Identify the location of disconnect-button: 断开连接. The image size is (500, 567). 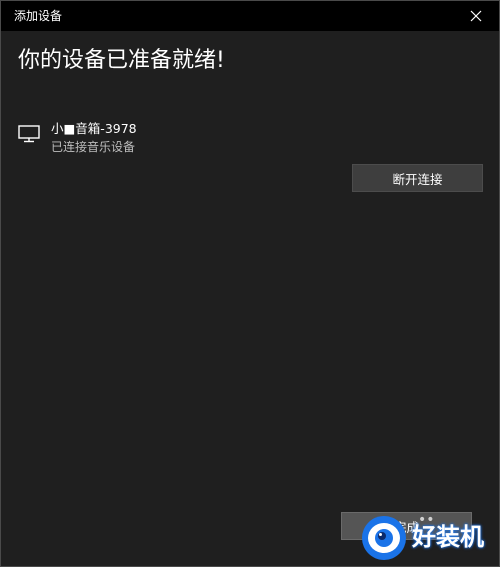
(417, 178).